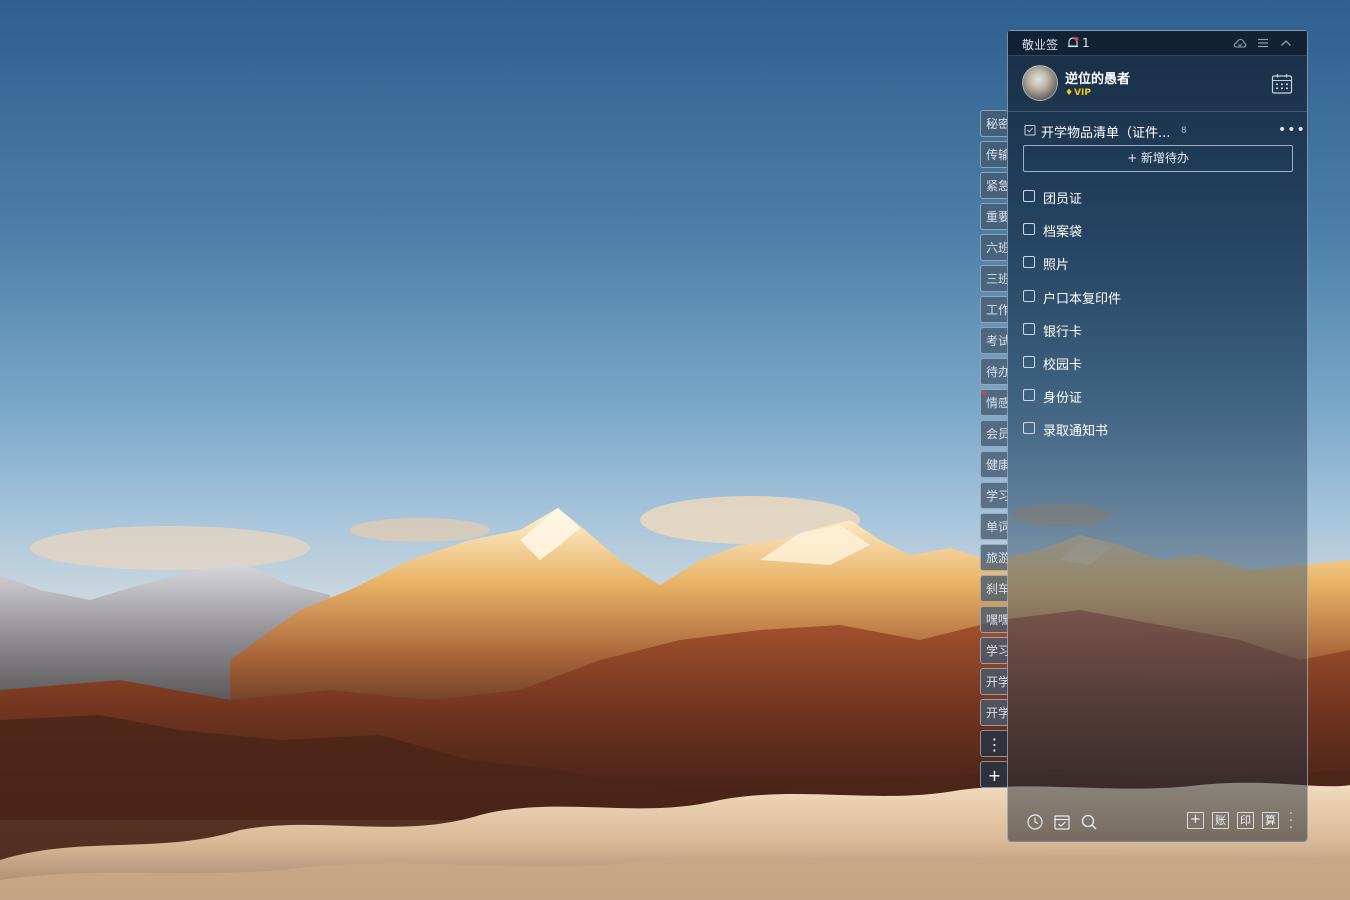 The image size is (1350, 900). I want to click on todo-label: 照片, so click(1056, 266).